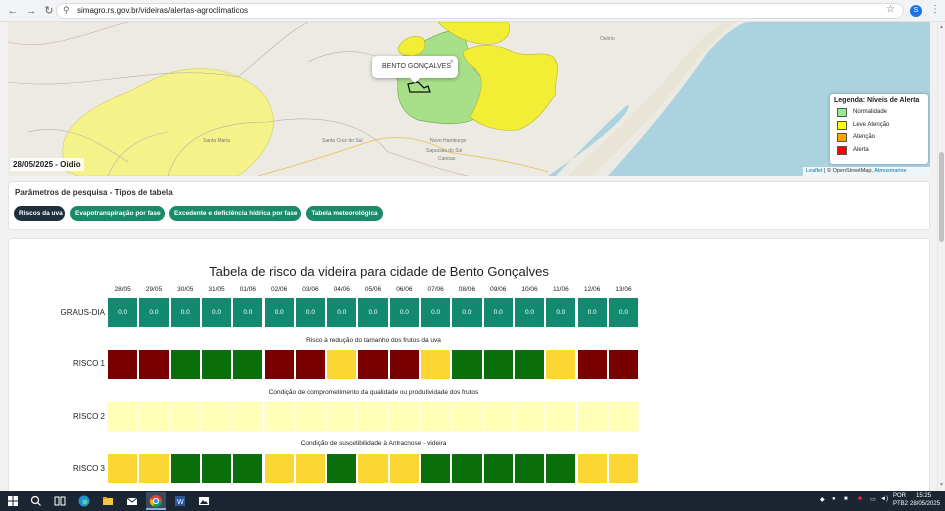 The image size is (945, 511). I want to click on browser-menu-icon: ⋮, so click(935, 9).